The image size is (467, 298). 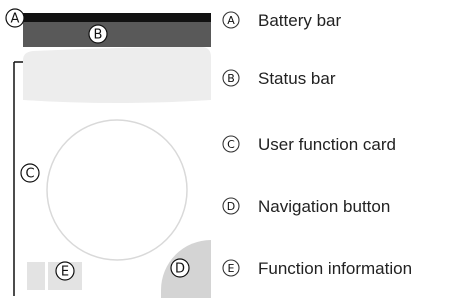 I want to click on legend-item-c: C User function card, so click(x=309, y=144).